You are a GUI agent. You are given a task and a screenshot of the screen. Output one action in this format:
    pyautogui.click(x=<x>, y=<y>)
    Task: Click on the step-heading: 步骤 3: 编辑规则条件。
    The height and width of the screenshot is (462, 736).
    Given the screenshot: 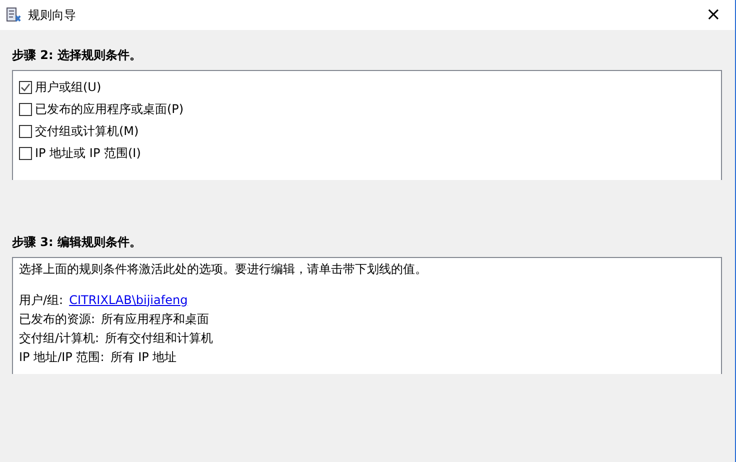 What is the action you would take?
    pyautogui.click(x=77, y=242)
    